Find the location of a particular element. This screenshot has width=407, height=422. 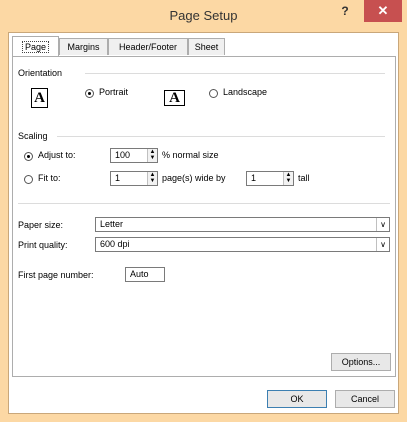

tab-header-footer: Header/Footer is located at coordinates (148, 46).